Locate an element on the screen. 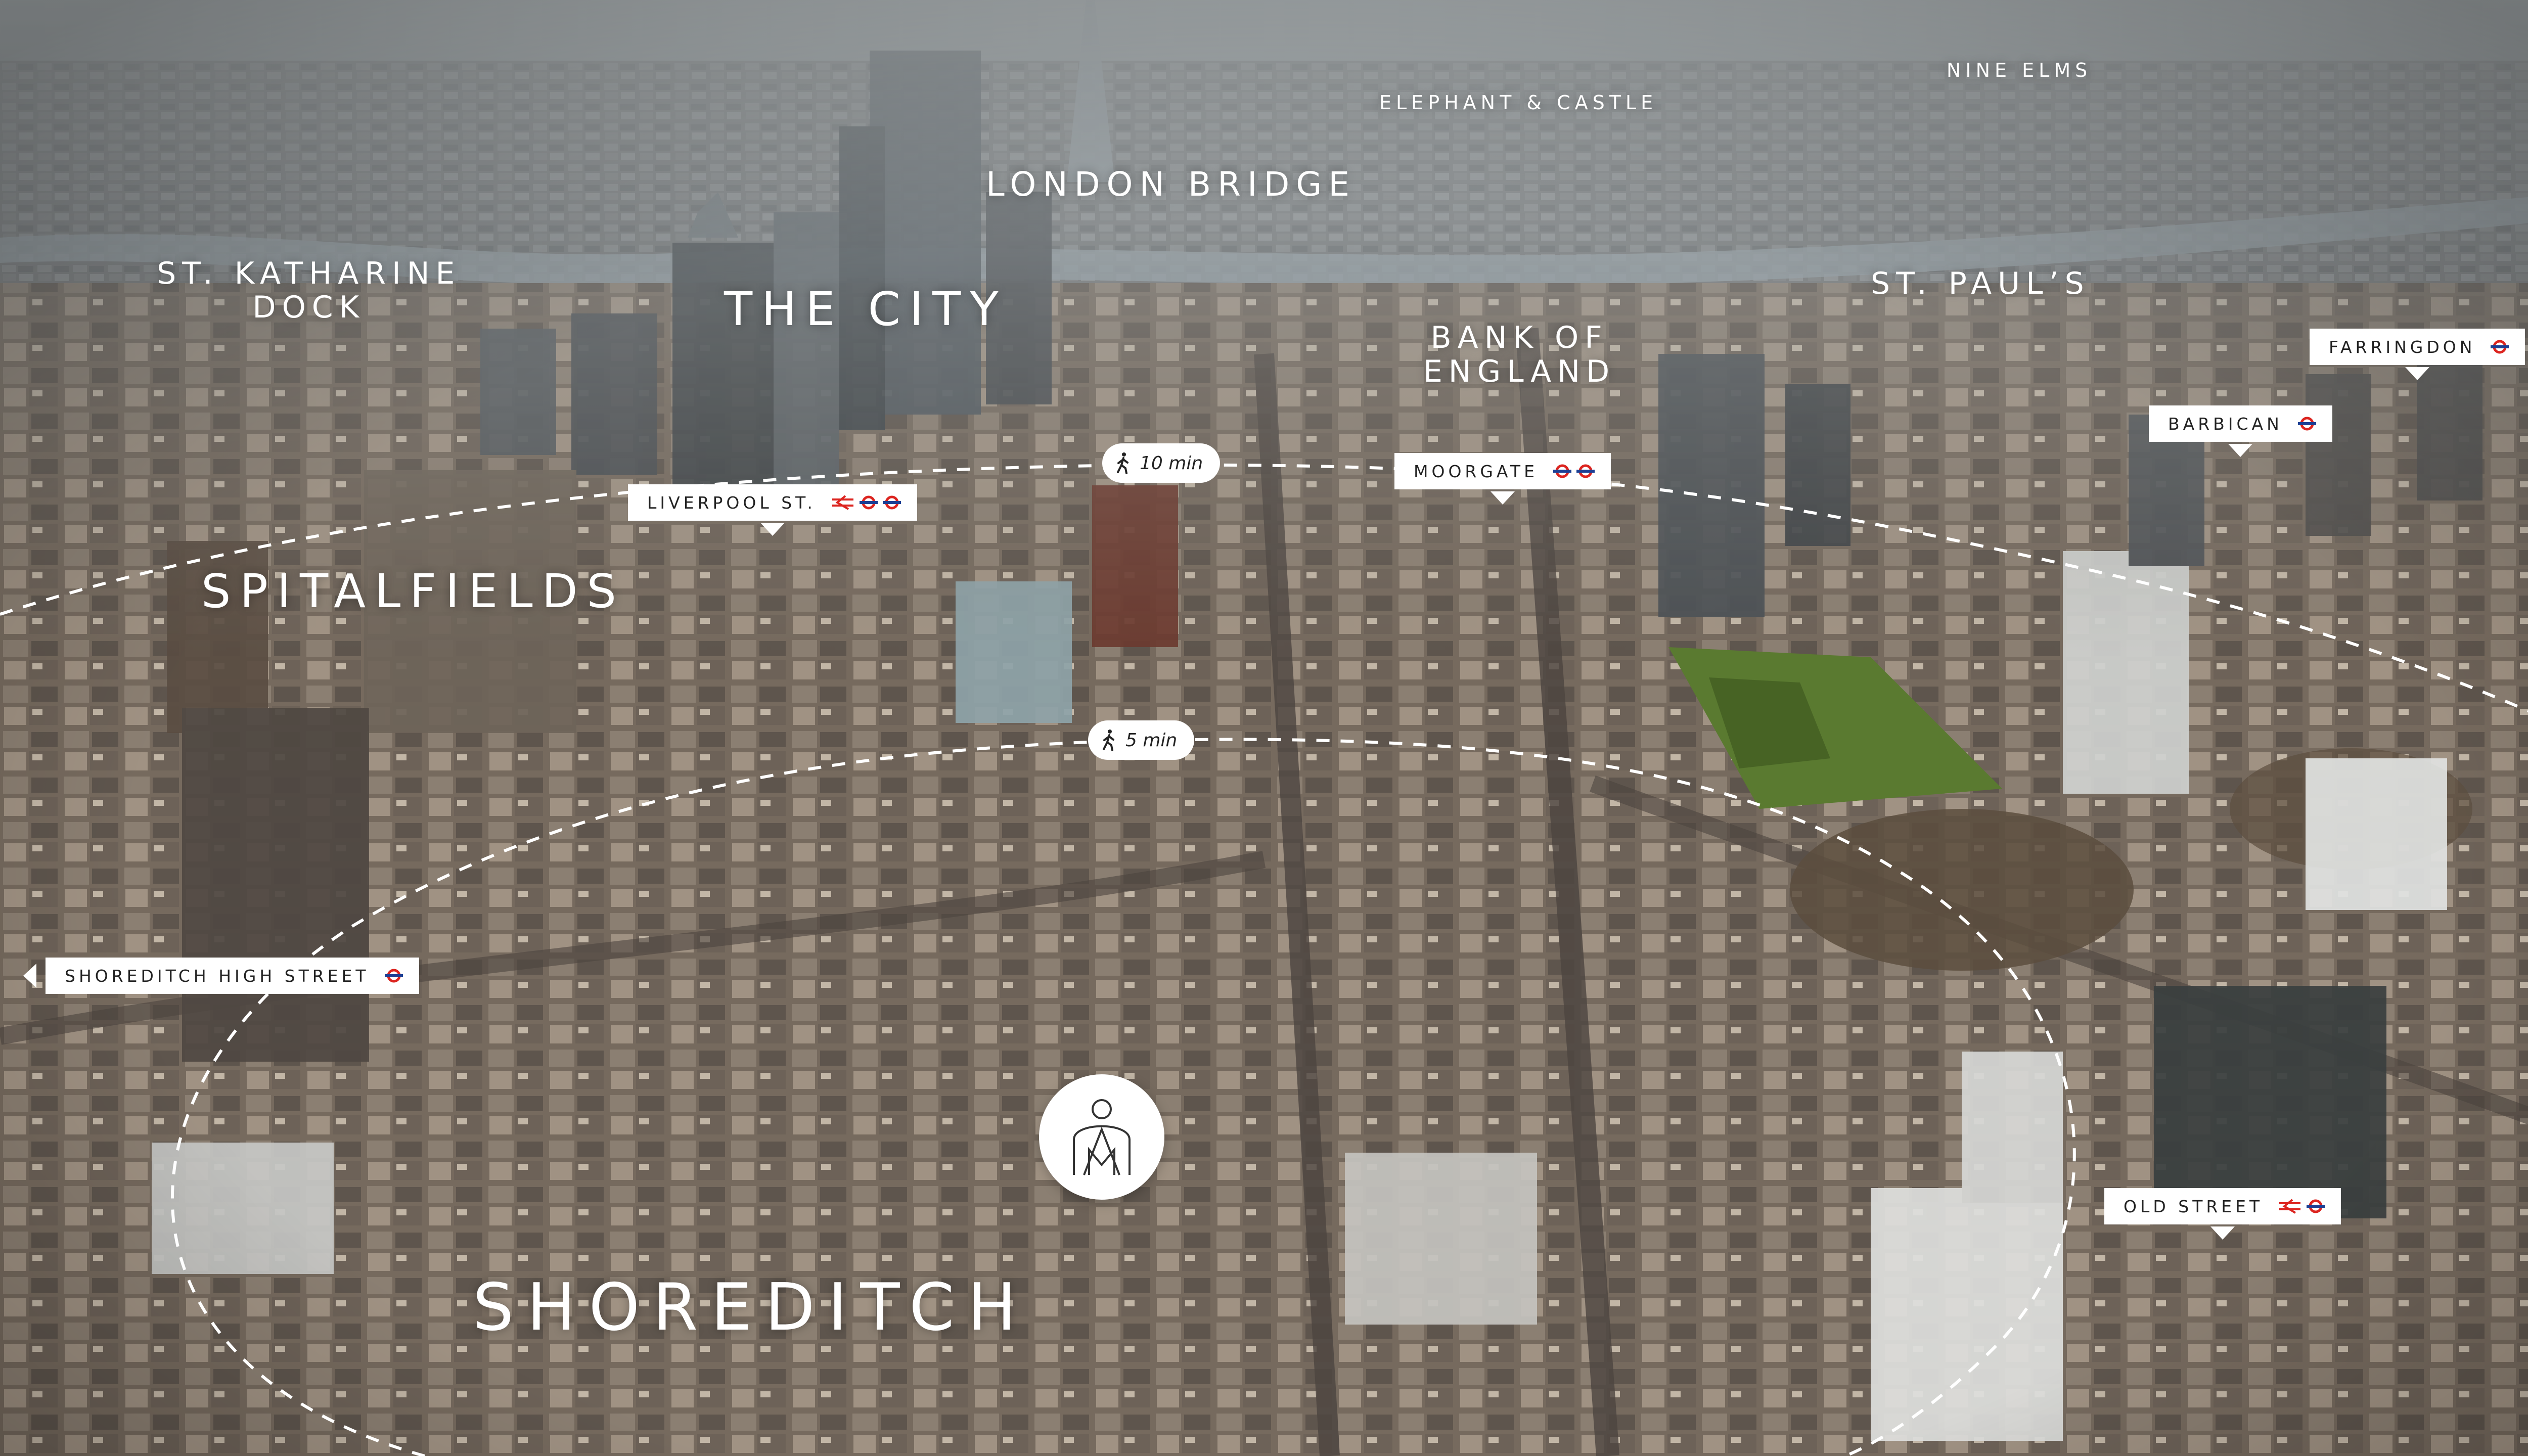 The width and height of the screenshot is (2528, 1456). site-location-marker is located at coordinates (1102, 1137).